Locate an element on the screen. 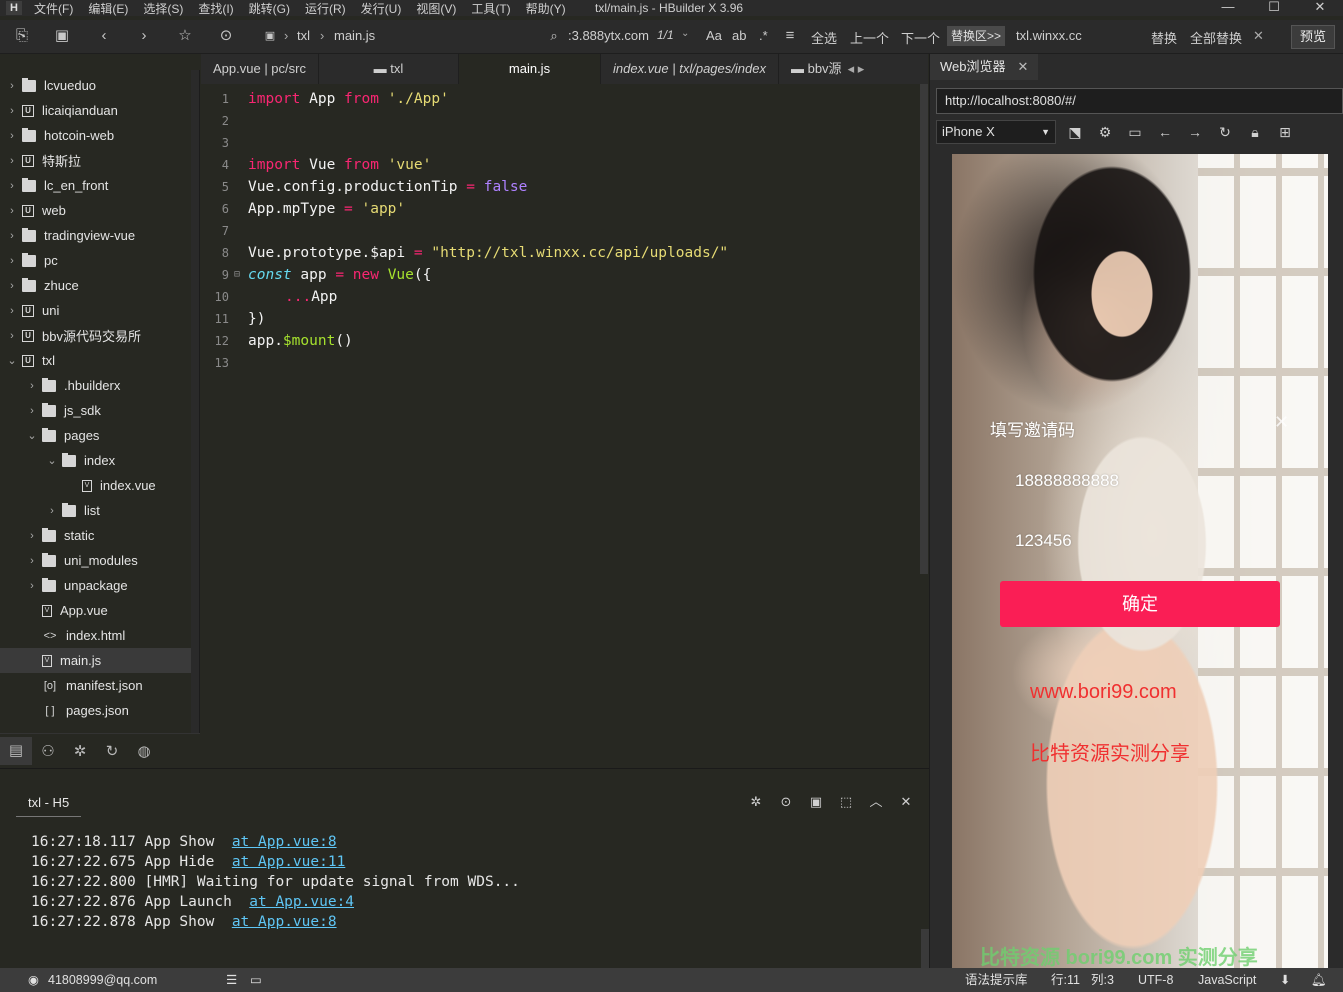 Image resolution: width=1343 pixels, height=992 pixels. tree-item: Vmain.js is located at coordinates (96, 660).